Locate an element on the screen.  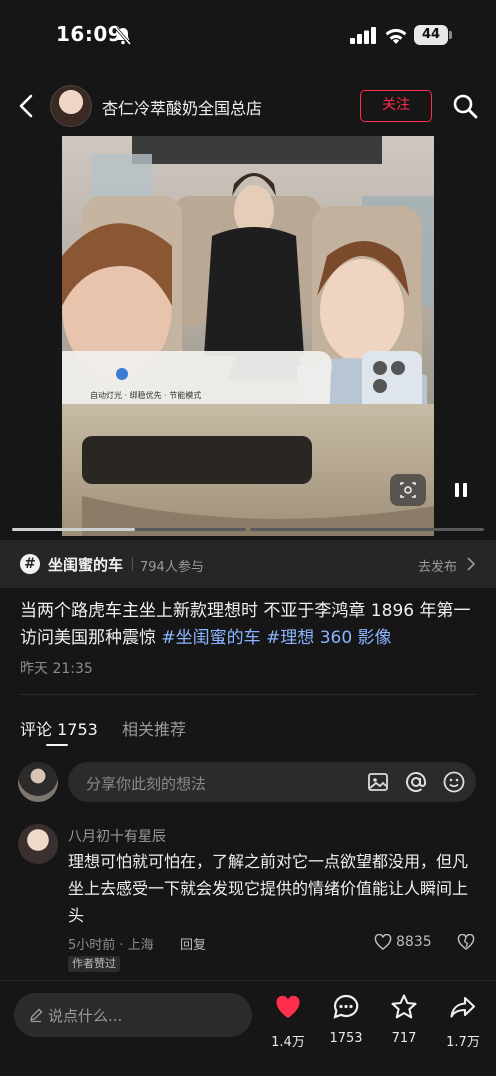
publish-link: 去发布 is located at coordinates (437, 565).